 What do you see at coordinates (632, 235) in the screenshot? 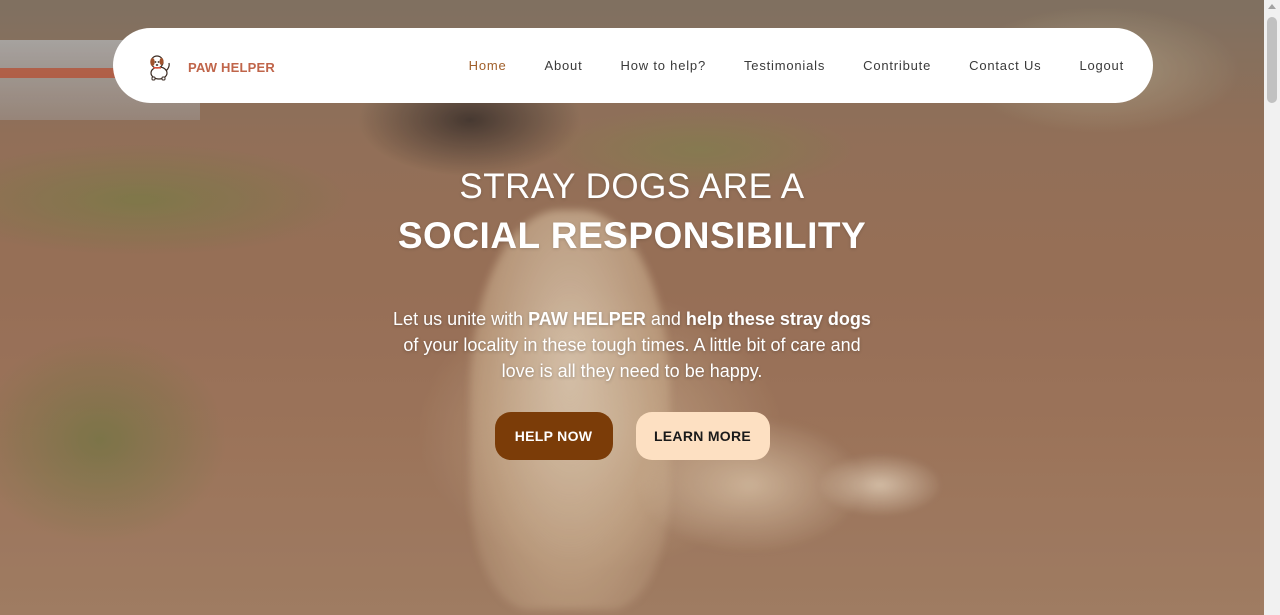
I see `hero-headline-line2: SOCIAL RESPONSIBILITY` at bounding box center [632, 235].